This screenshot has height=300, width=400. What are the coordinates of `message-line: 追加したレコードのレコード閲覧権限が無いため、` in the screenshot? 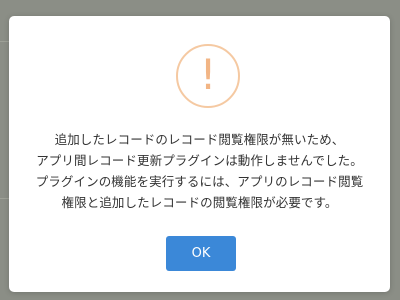 It's located at (199, 139).